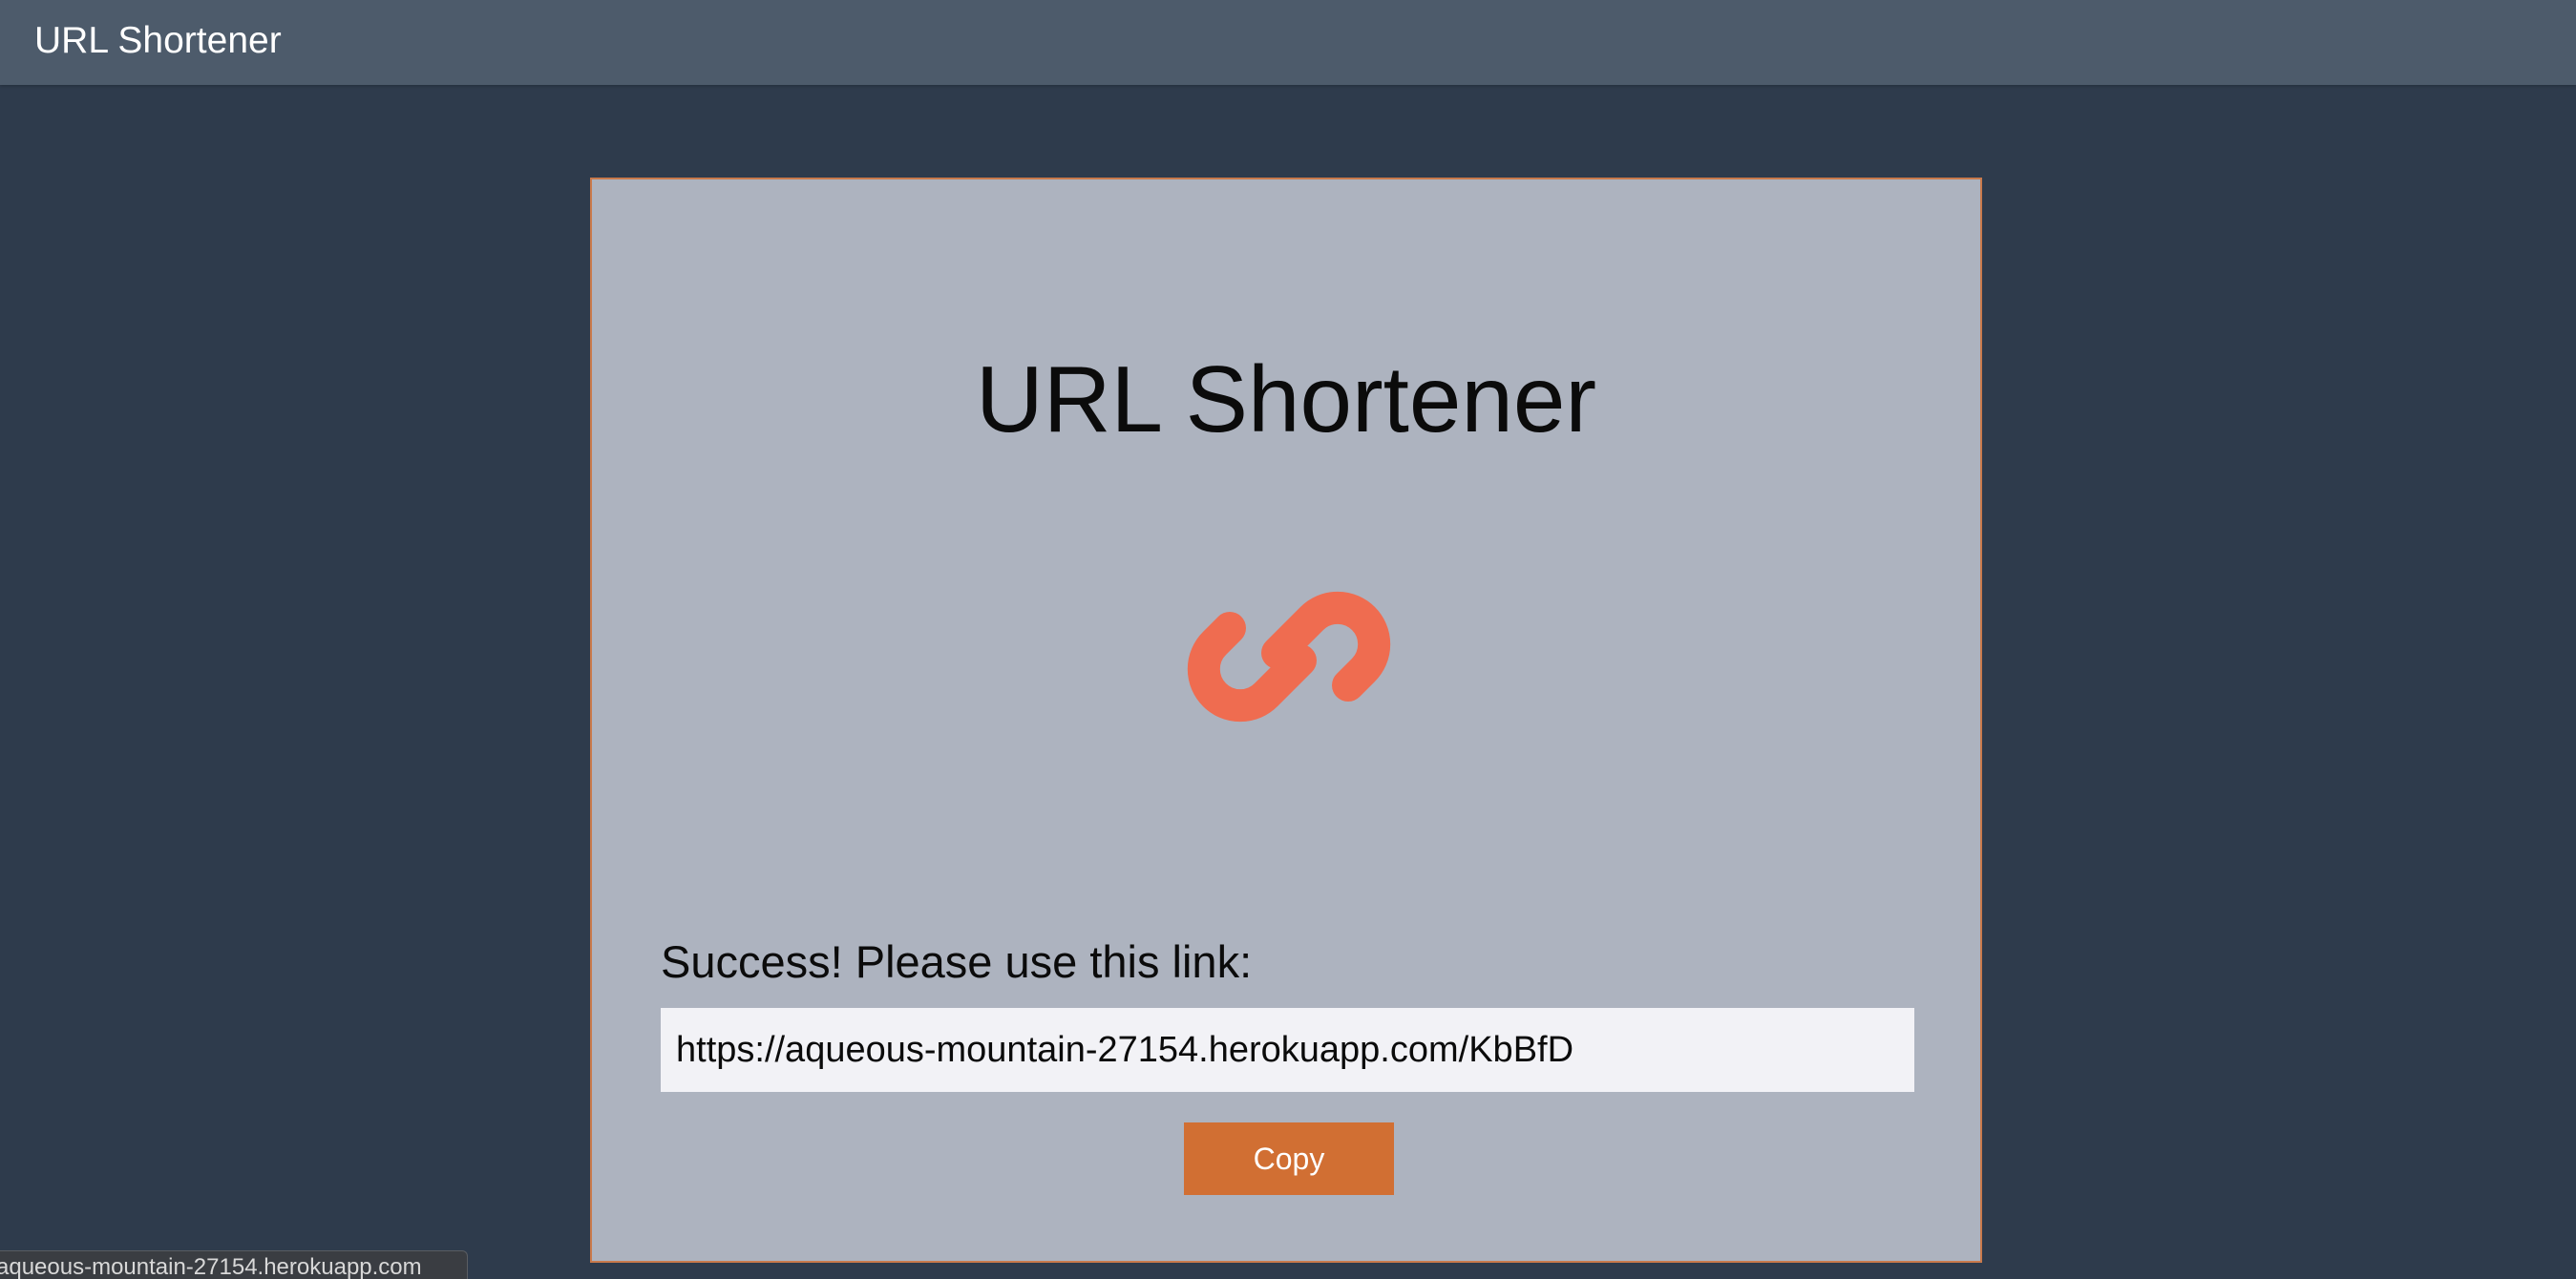 This screenshot has height=1279, width=2576. What do you see at coordinates (957, 961) in the screenshot?
I see `success-label: Success! Please use this link:` at bounding box center [957, 961].